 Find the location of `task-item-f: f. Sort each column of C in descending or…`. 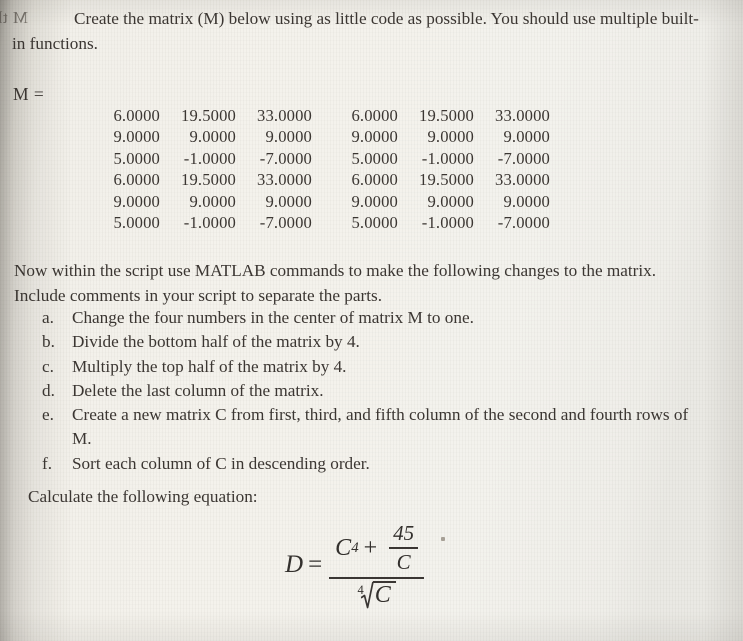

task-item-f: f. Sort each column of C in descending or… is located at coordinates (377, 464).